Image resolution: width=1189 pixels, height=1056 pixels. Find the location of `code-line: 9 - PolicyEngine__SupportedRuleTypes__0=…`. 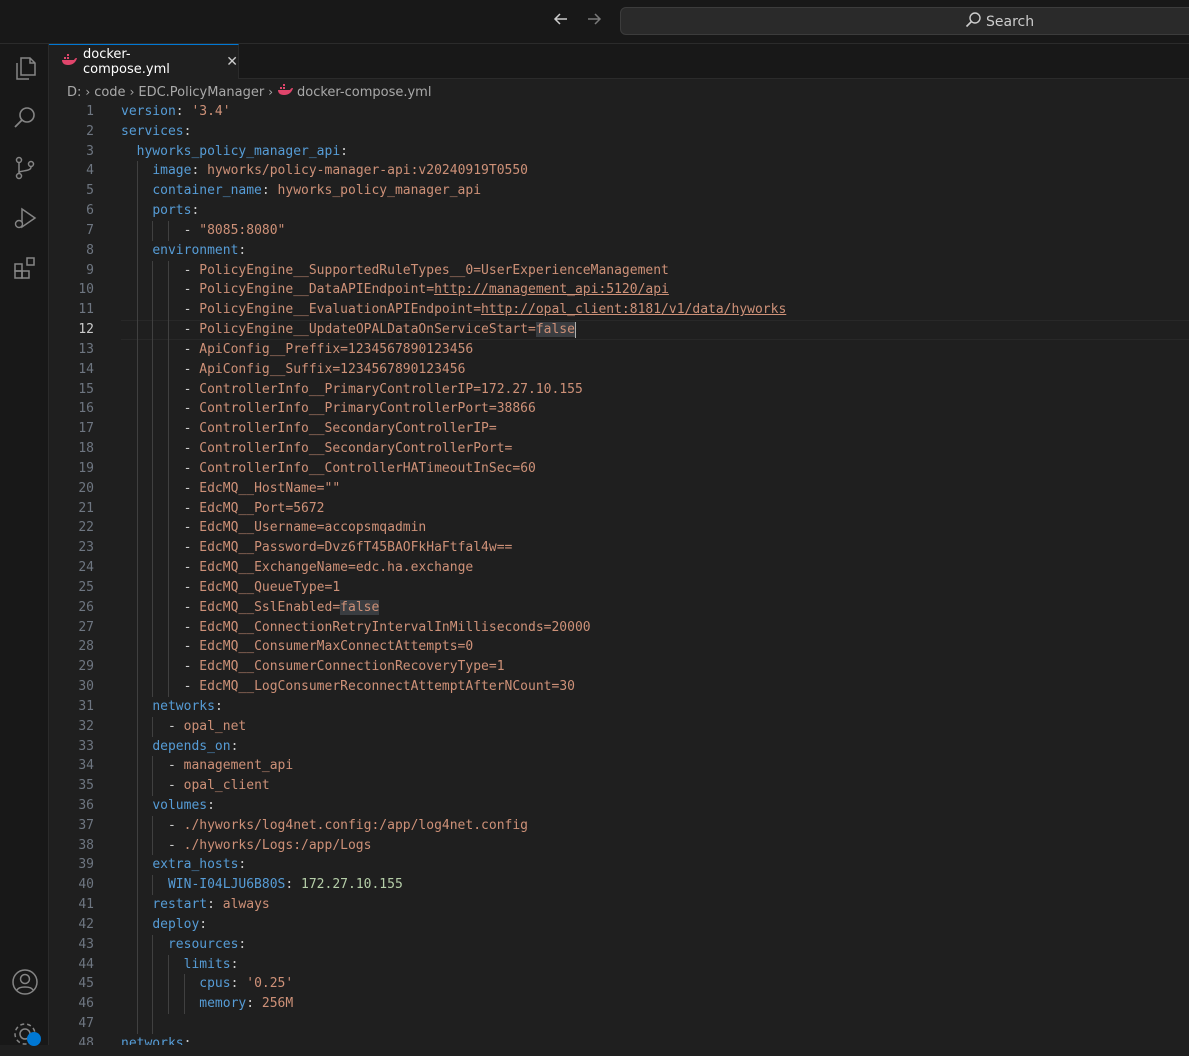

code-line: 9 - PolicyEngine__SupportedRuleTypes__0=… is located at coordinates (619, 270).